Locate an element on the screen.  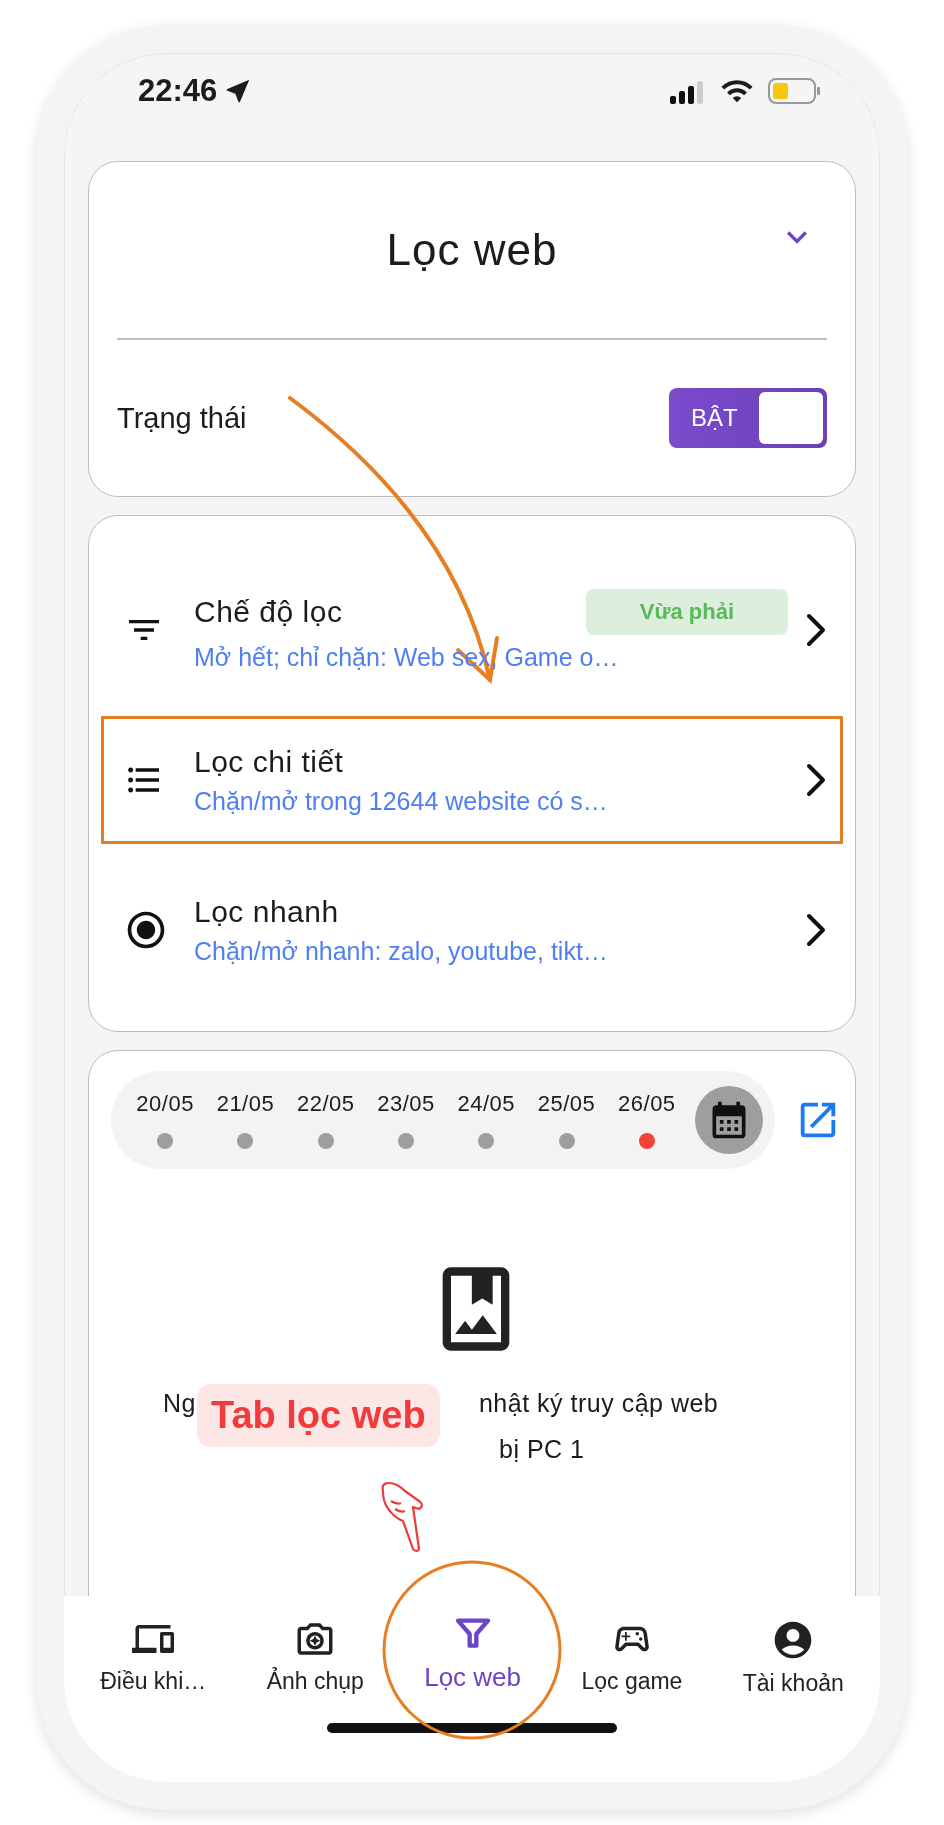
empty-message-text: Ng is located at coordinates (179, 1403).